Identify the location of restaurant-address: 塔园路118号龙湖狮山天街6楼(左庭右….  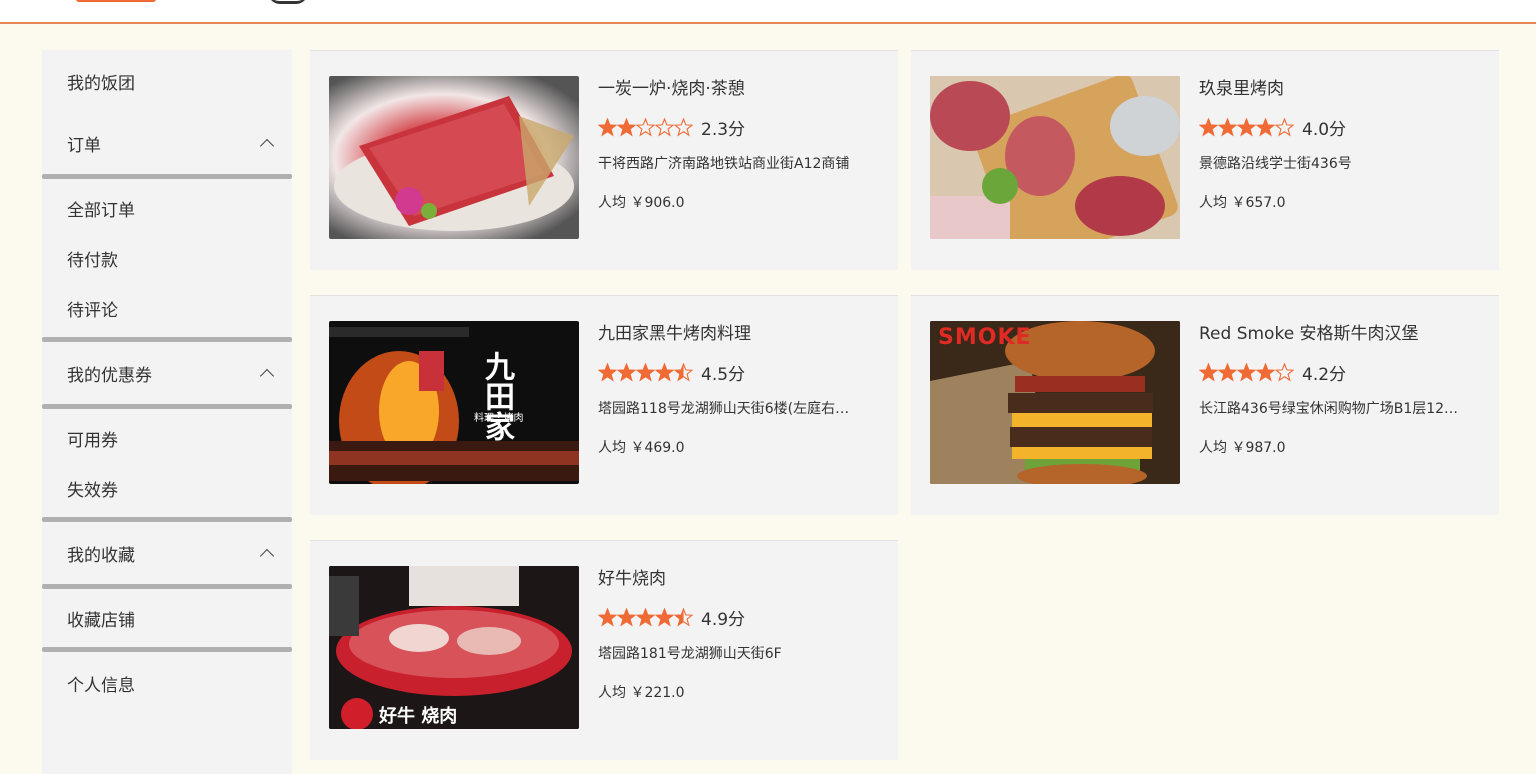
(724, 409).